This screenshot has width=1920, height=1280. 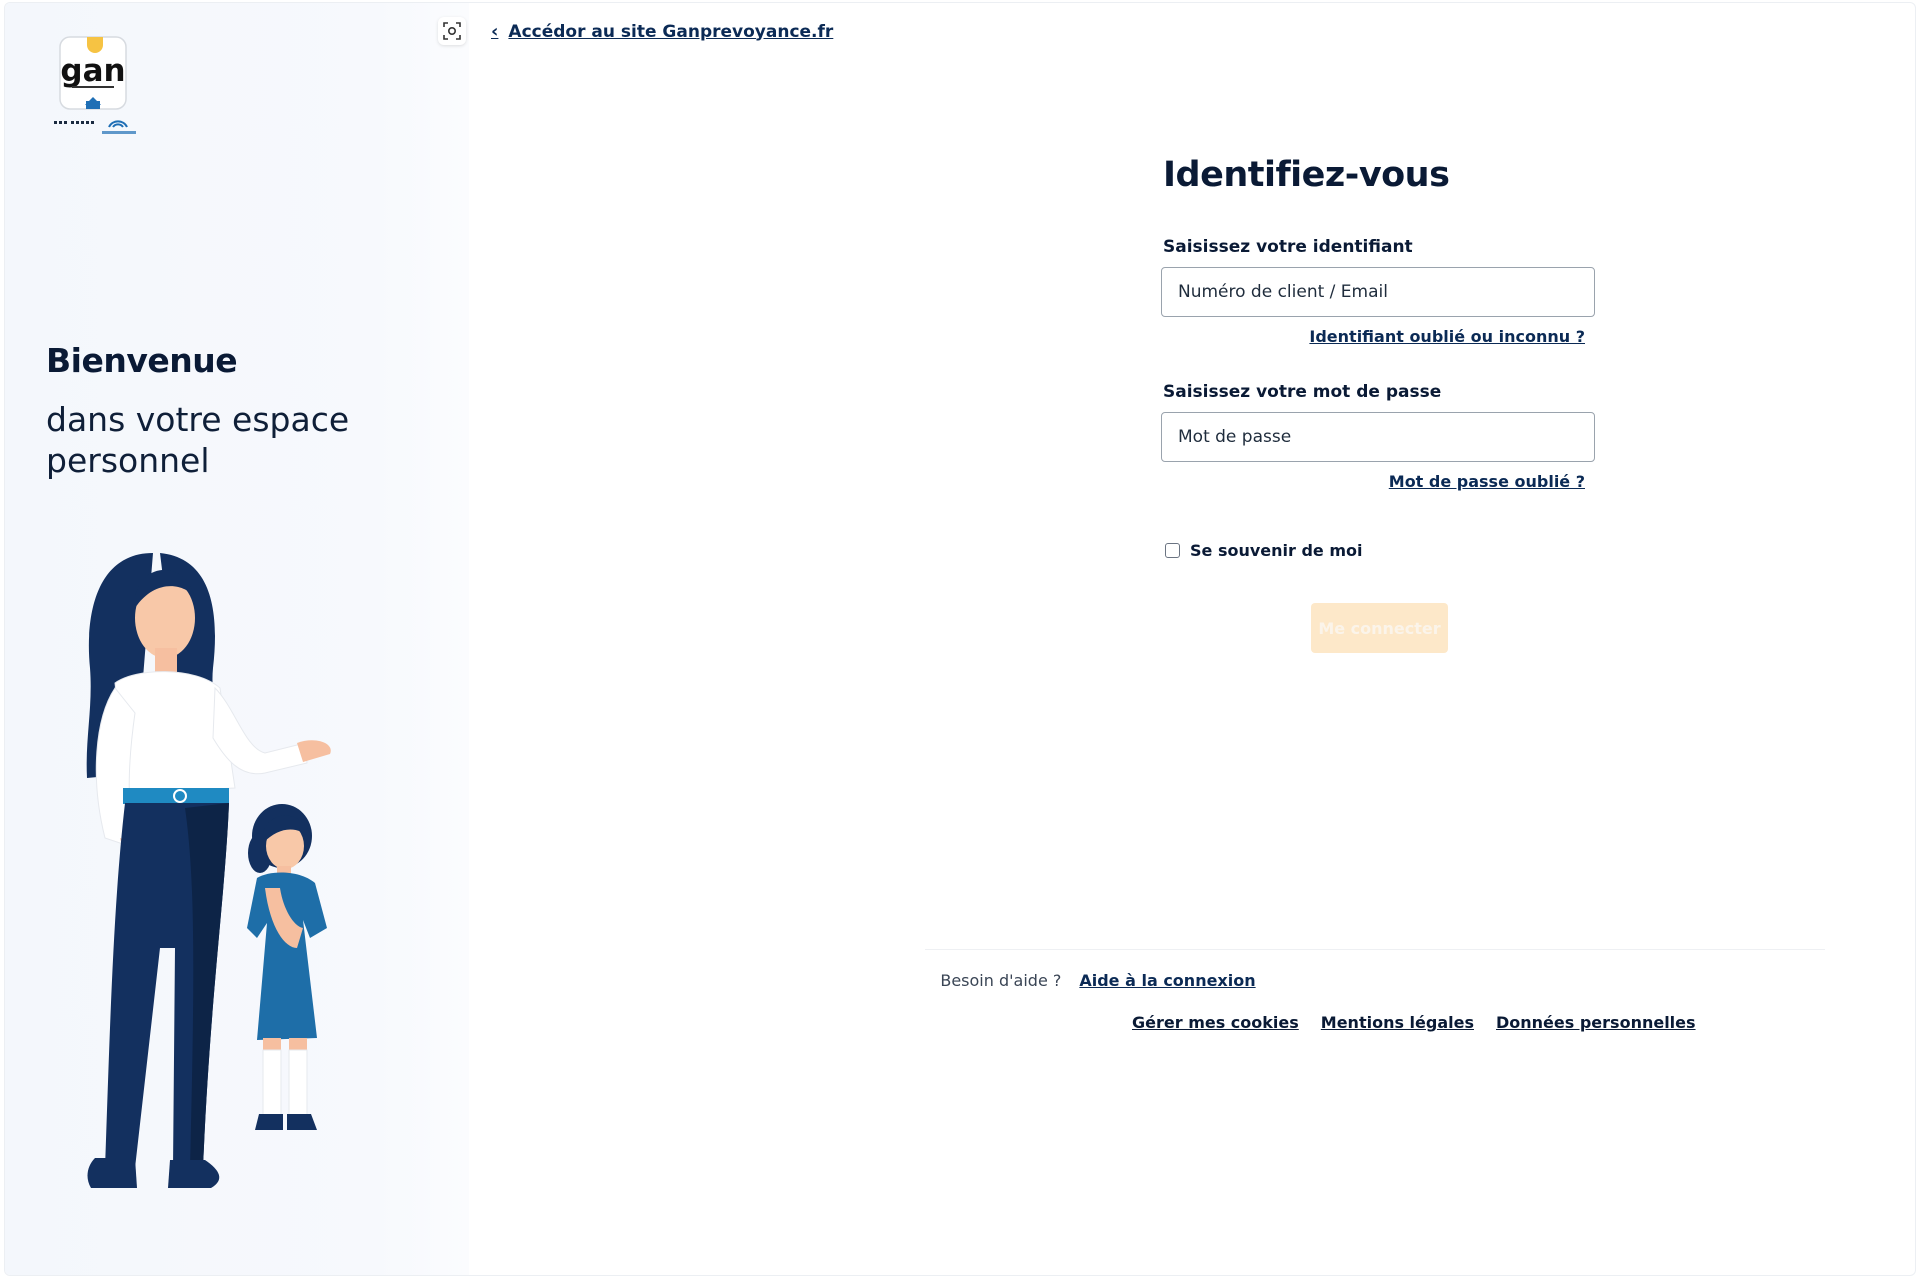 What do you see at coordinates (195, 883) in the screenshot?
I see `family-illustration` at bounding box center [195, 883].